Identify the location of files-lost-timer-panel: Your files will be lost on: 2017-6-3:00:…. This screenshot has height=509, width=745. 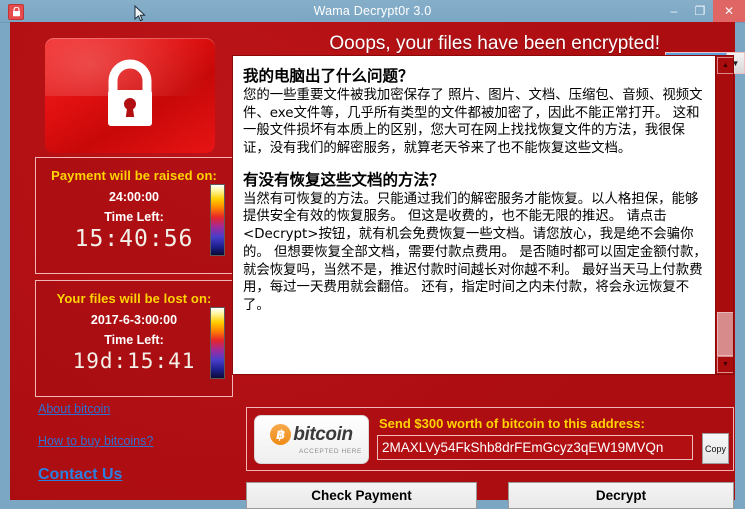
(134, 338).